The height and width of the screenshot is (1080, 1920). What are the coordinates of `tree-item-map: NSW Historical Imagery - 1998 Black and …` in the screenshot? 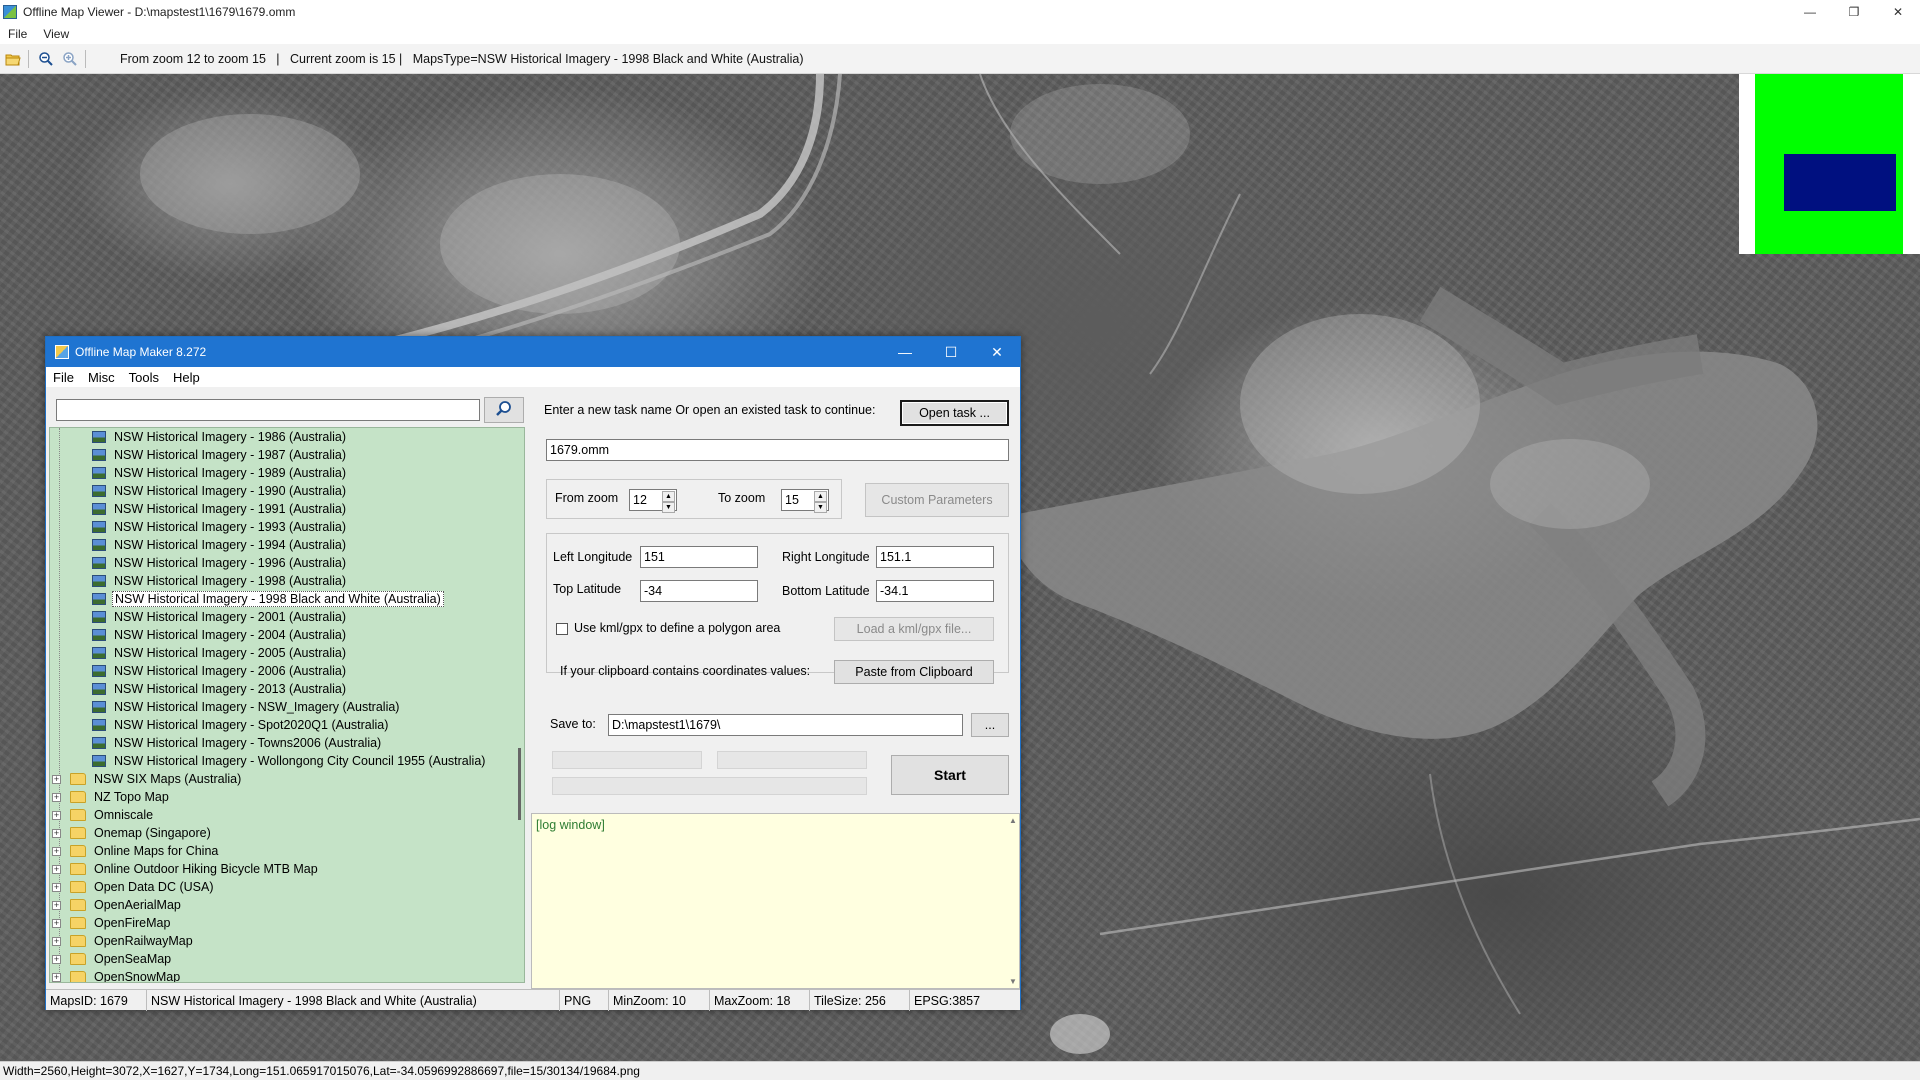 It's located at (268, 599).